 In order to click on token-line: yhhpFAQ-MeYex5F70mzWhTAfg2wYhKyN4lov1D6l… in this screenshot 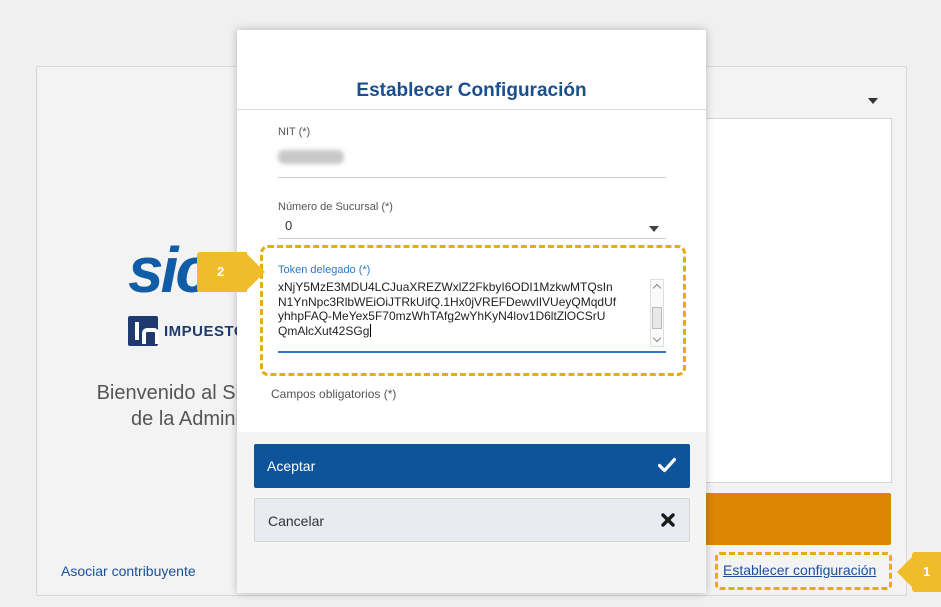, I will do `click(442, 316)`.